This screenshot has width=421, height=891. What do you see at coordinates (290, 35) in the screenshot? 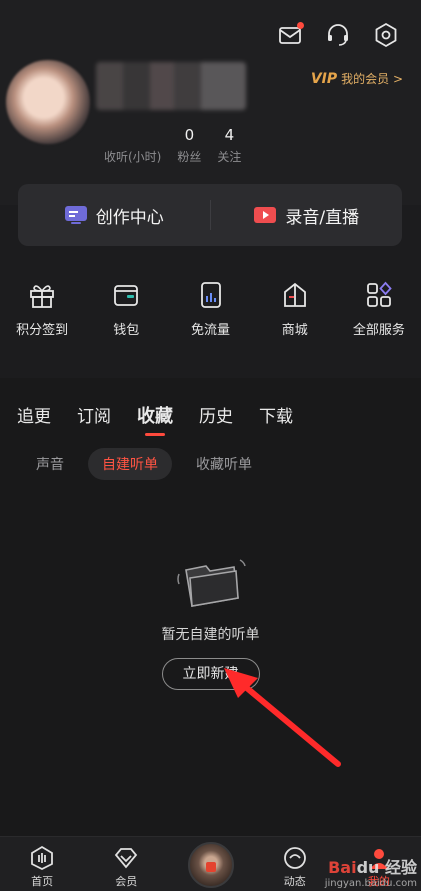
I see `message-icon` at bounding box center [290, 35].